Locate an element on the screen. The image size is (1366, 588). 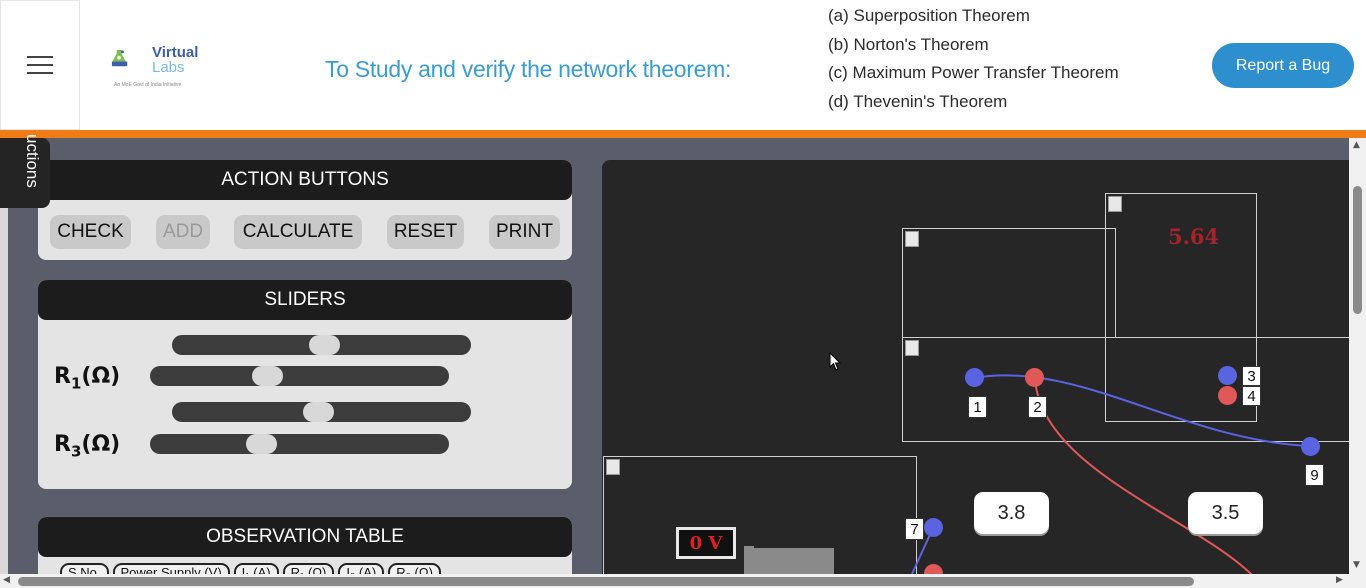
mouse-cursor-icon is located at coordinates (835, 361).